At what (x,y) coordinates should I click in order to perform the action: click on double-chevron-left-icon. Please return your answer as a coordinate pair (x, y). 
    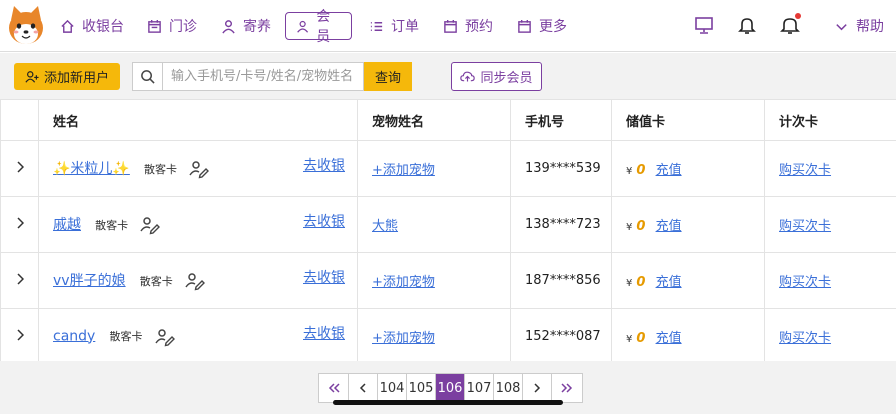
    Looking at the image, I should click on (334, 388).